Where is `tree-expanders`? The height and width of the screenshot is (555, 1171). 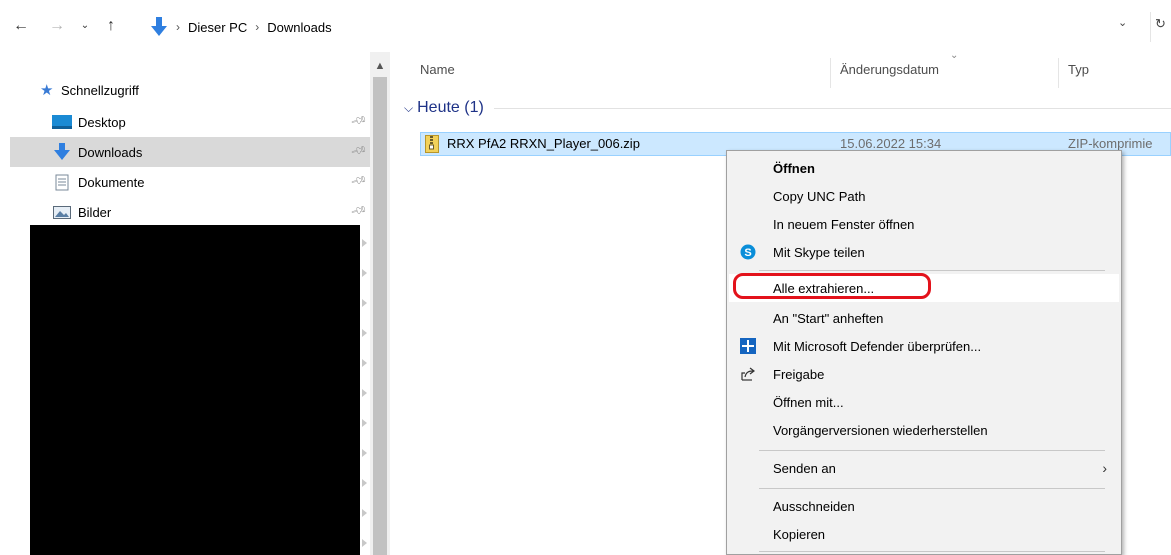 tree-expanders is located at coordinates (365, 390).